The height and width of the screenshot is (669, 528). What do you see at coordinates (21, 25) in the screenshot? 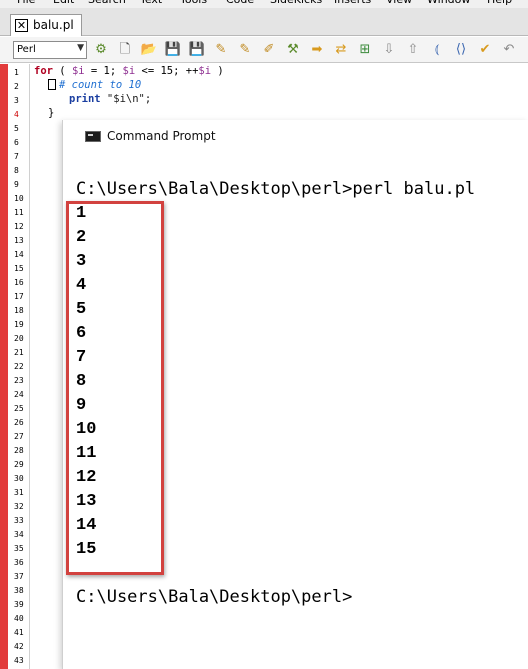
I see `close-icon: ✕` at bounding box center [21, 25].